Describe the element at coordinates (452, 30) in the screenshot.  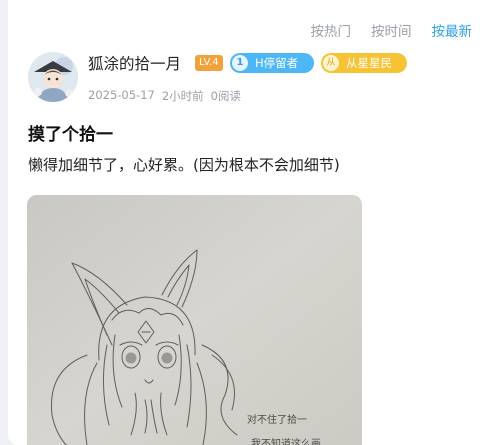
I see `sort-newest-tab: 按最新` at that location.